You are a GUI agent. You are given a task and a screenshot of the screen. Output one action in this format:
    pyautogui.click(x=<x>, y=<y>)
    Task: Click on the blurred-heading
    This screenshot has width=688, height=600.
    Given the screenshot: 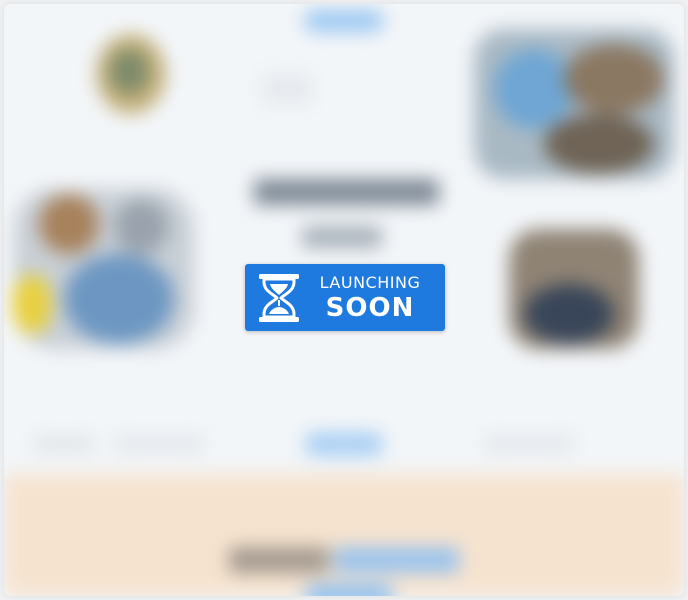 What is the action you would take?
    pyautogui.click(x=346, y=192)
    